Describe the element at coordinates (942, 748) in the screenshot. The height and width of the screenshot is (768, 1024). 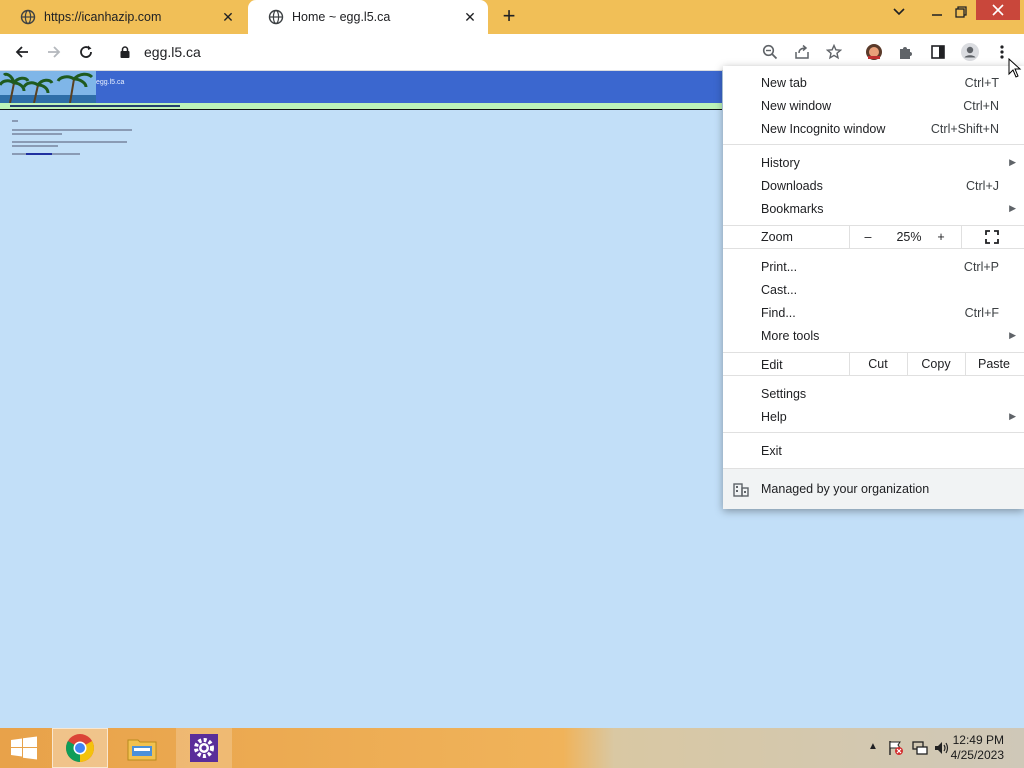
I see `volume-icon` at that location.